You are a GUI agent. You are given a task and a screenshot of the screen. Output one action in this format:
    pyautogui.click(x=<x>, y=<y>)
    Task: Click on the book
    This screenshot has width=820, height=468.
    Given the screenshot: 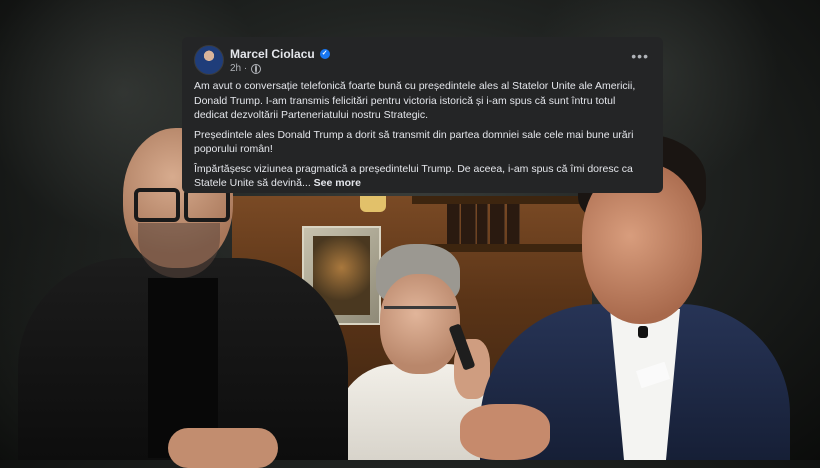 What is the action you would take?
    pyautogui.click(x=453, y=224)
    